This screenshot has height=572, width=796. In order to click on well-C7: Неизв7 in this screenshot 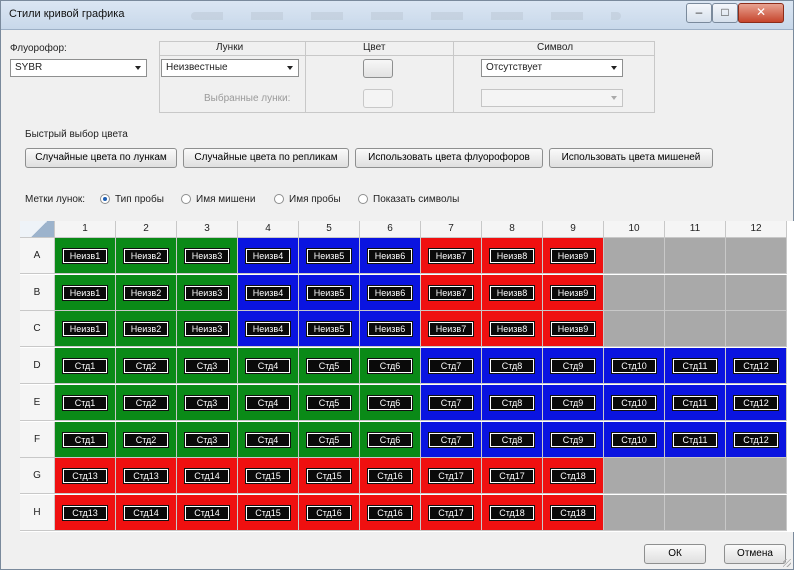, I will do `click(451, 329)`.